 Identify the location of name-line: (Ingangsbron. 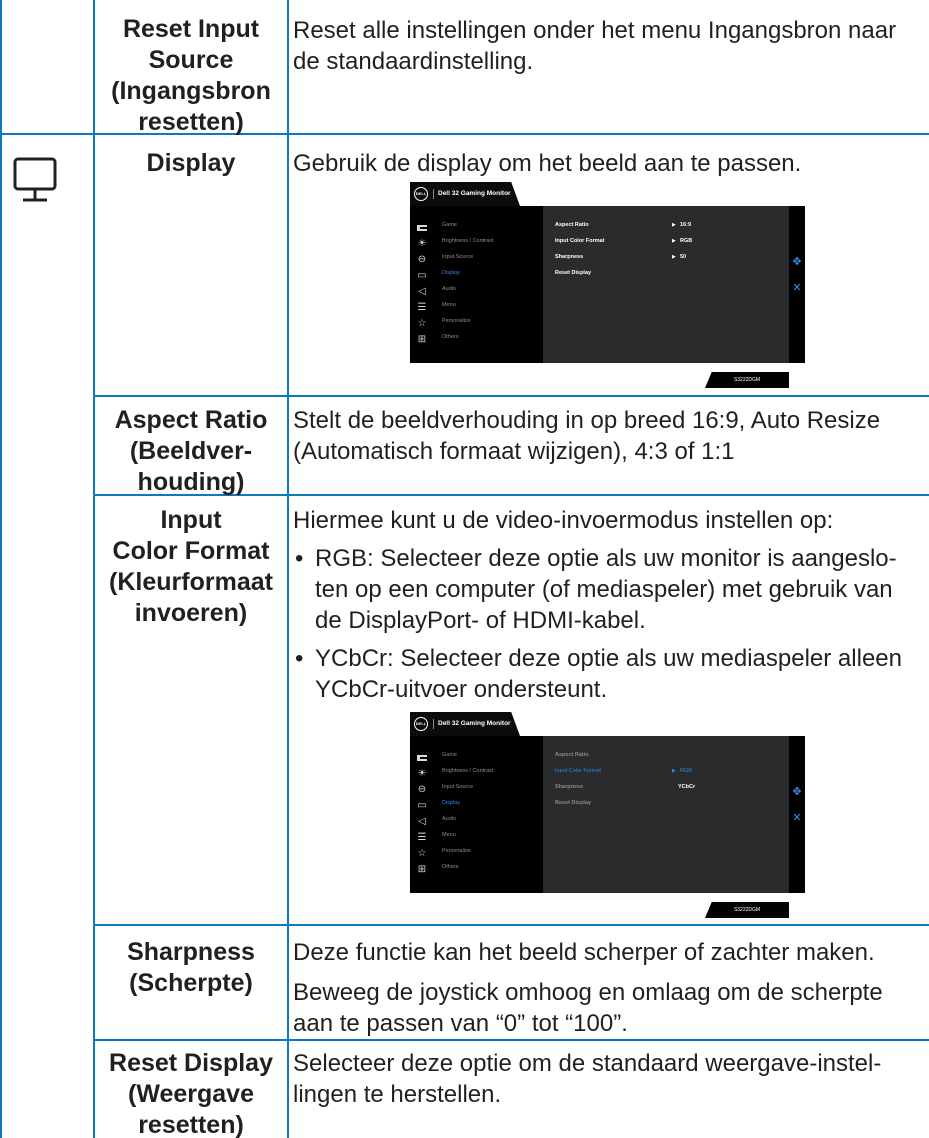
(191, 91).